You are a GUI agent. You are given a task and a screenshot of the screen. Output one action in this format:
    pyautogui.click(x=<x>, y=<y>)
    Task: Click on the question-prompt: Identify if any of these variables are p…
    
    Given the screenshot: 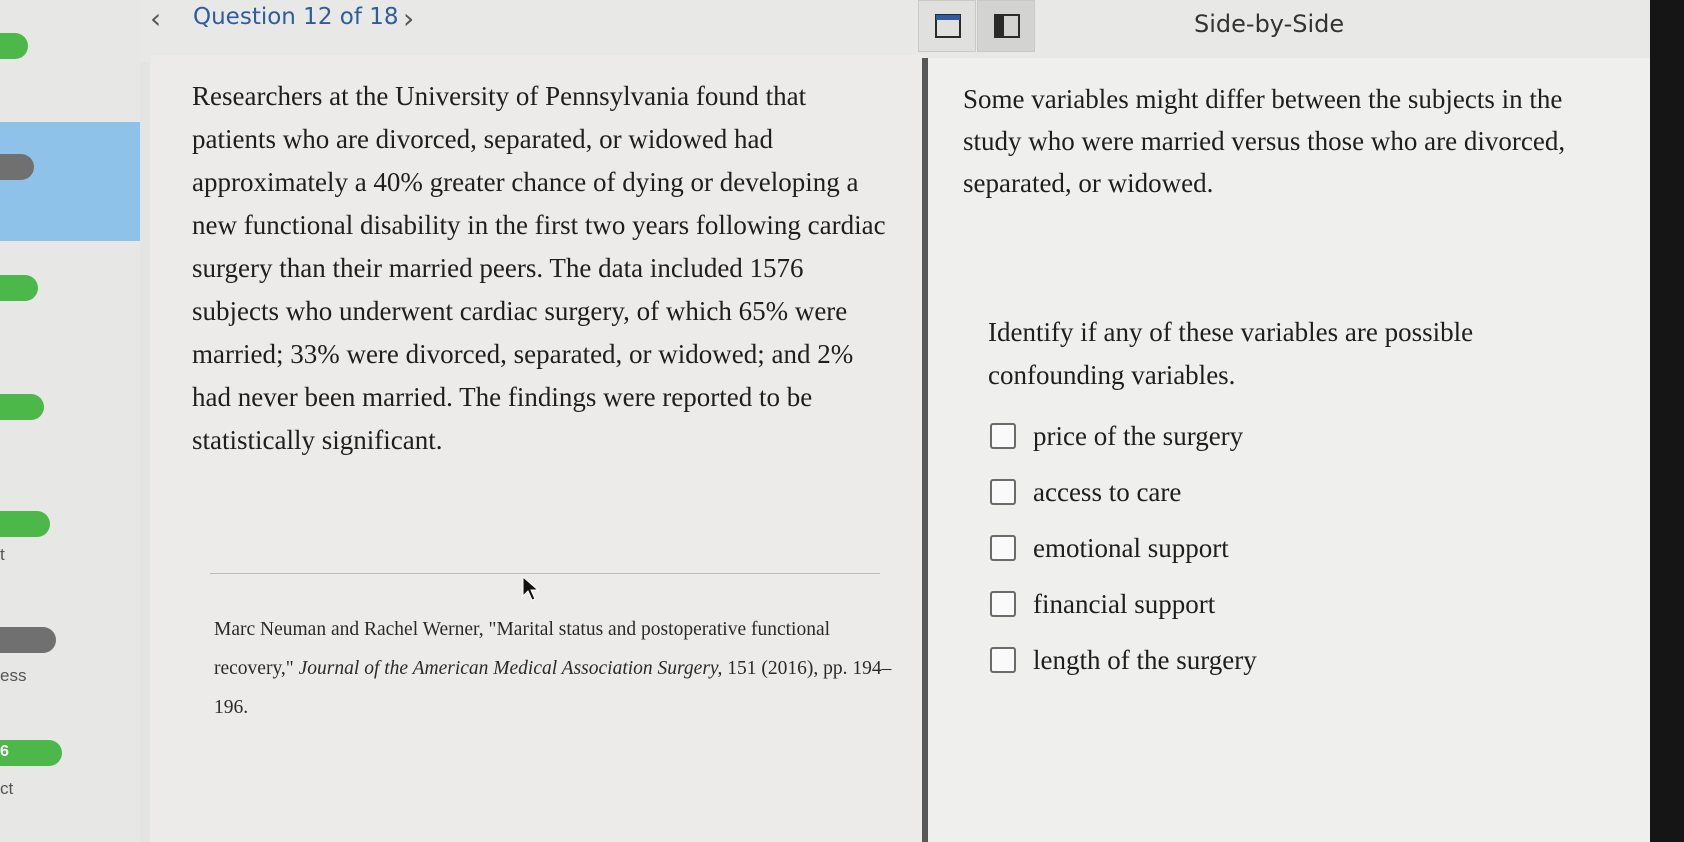 What is the action you would take?
    pyautogui.click(x=1231, y=353)
    